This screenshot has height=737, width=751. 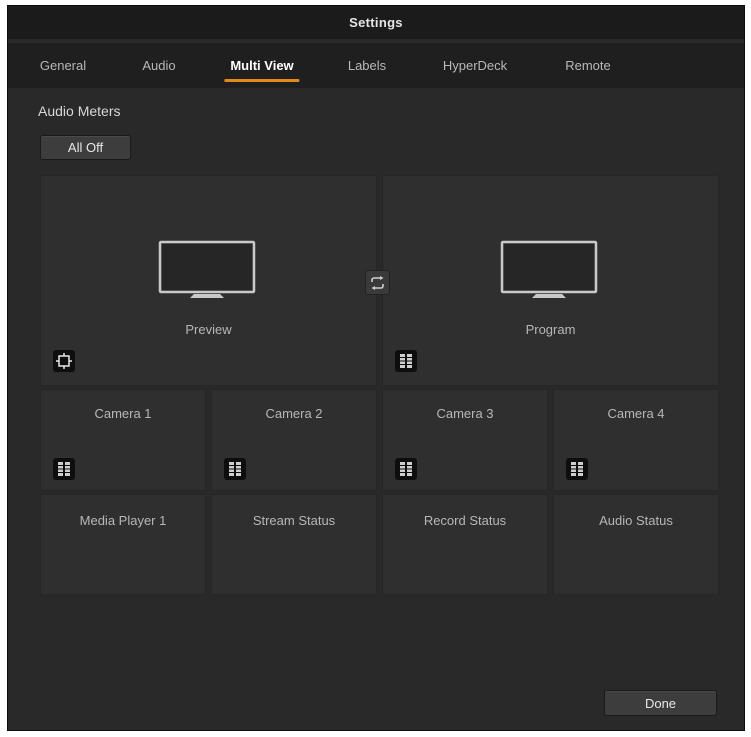 I want to click on multiview-camera-1: Camera 1, so click(x=123, y=440).